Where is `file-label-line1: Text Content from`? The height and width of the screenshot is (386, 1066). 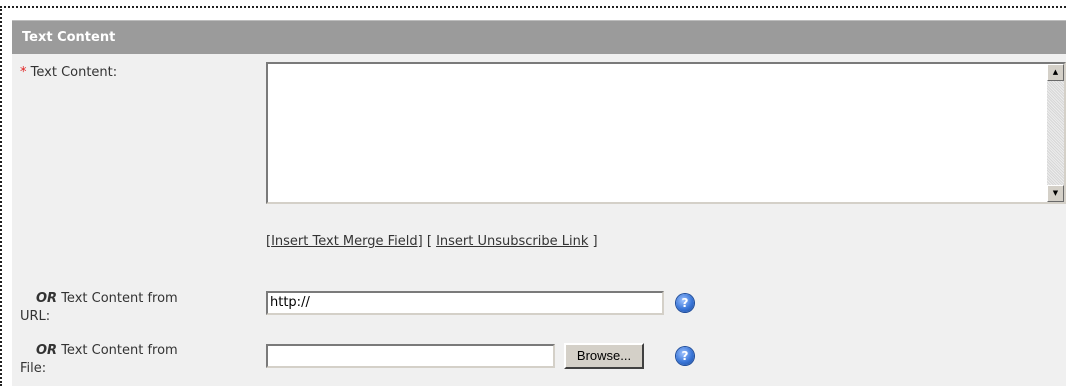
file-label-line1: Text Content from is located at coordinates (119, 350).